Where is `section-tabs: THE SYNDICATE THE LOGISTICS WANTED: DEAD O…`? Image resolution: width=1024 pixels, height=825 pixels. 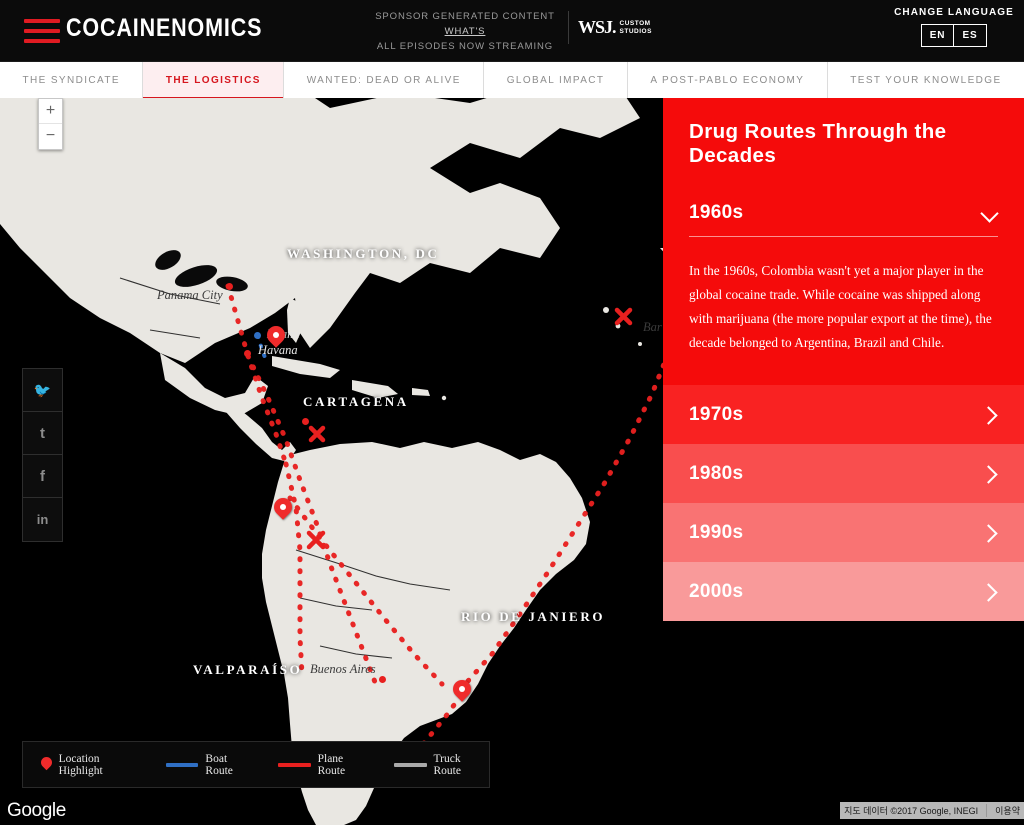 section-tabs: THE SYNDICATE THE LOGISTICS WANTED: DEAD O… is located at coordinates (512, 81).